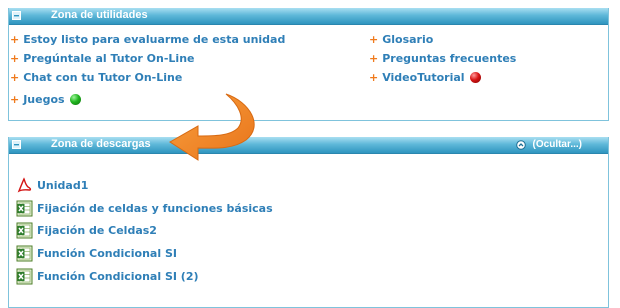 Image resolution: width=620 pixels, height=308 pixels. I want to click on utilities-title: Zona de utilidades, so click(99, 15).